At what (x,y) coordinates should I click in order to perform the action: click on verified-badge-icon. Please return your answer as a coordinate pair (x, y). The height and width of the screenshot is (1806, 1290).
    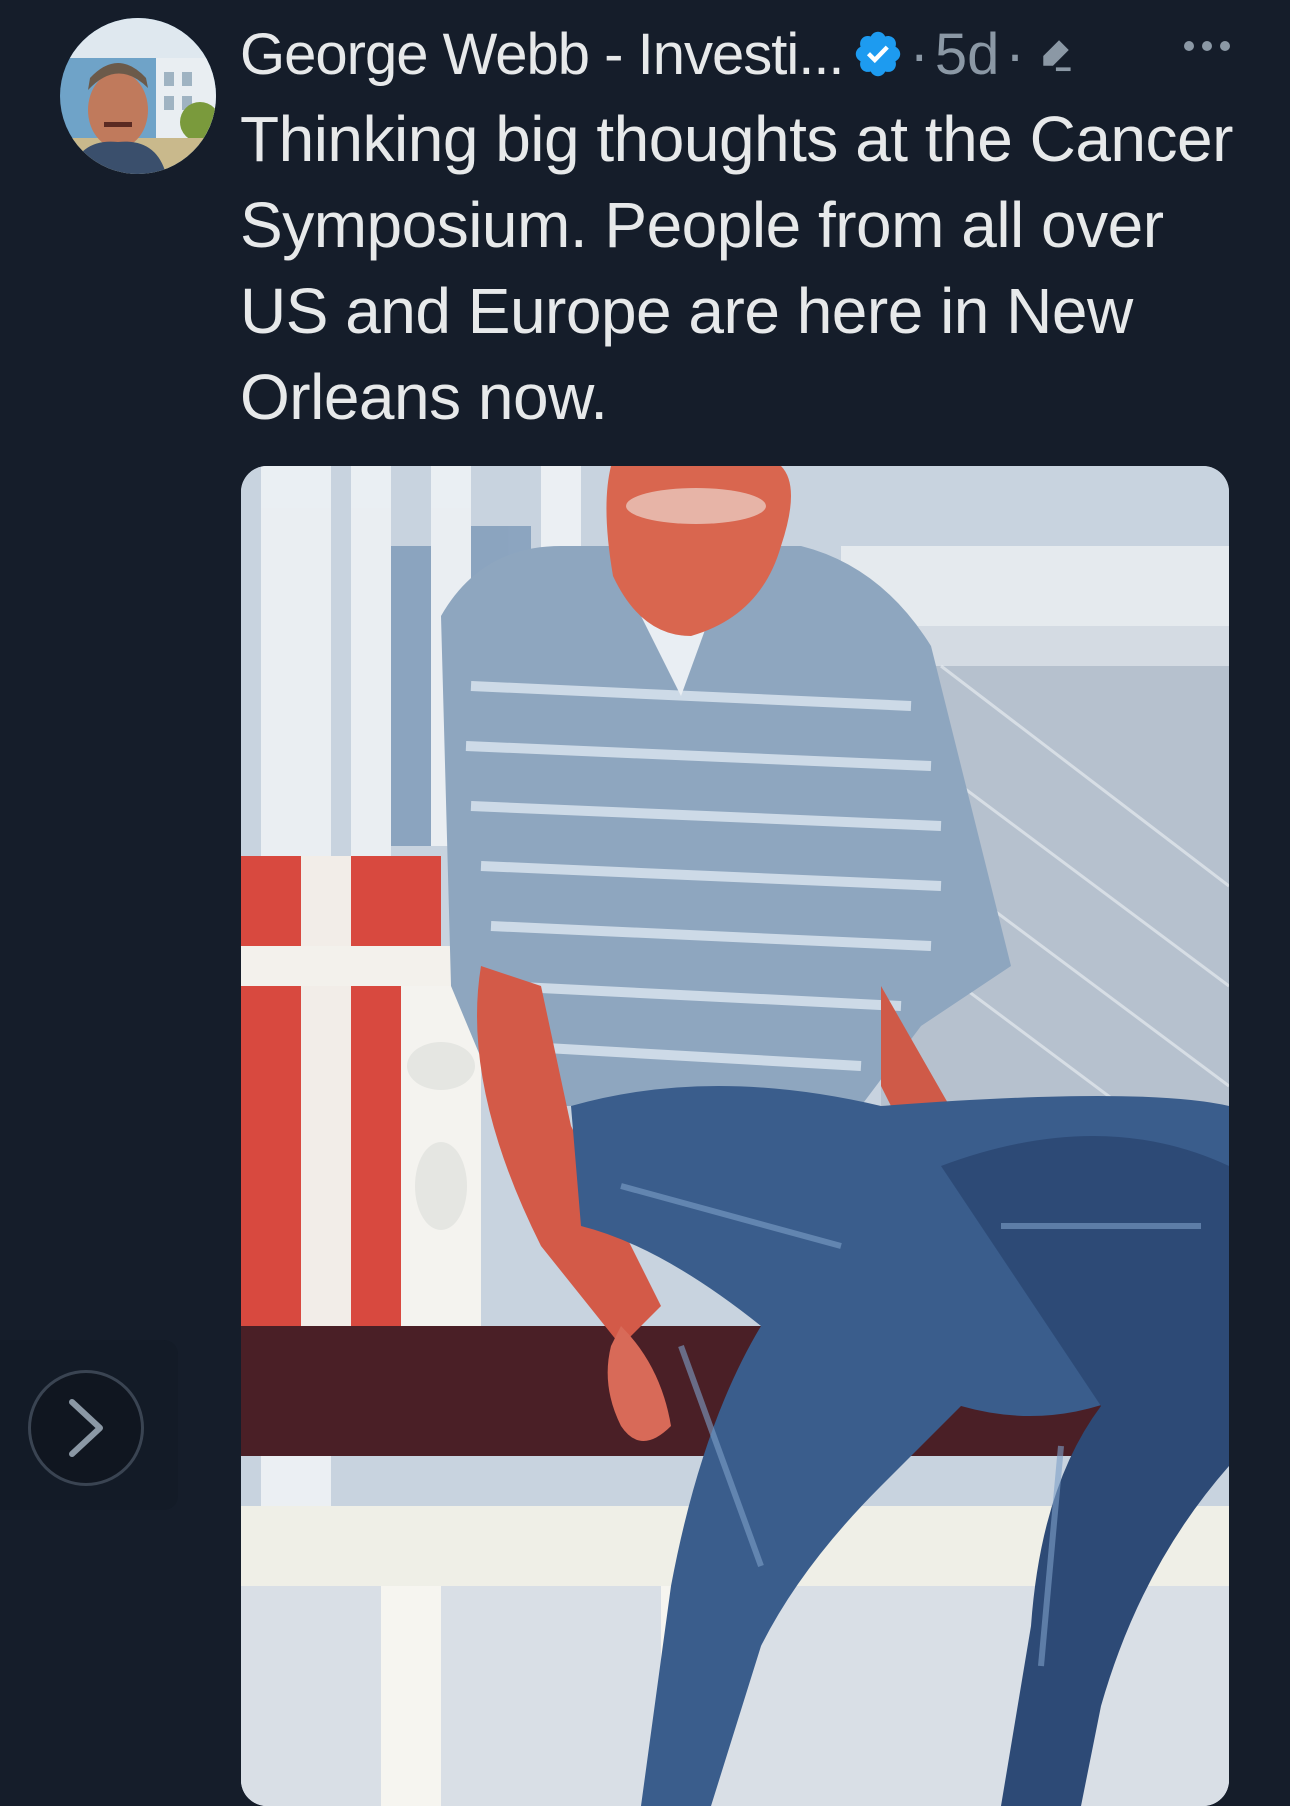
    Looking at the image, I should click on (877, 54).